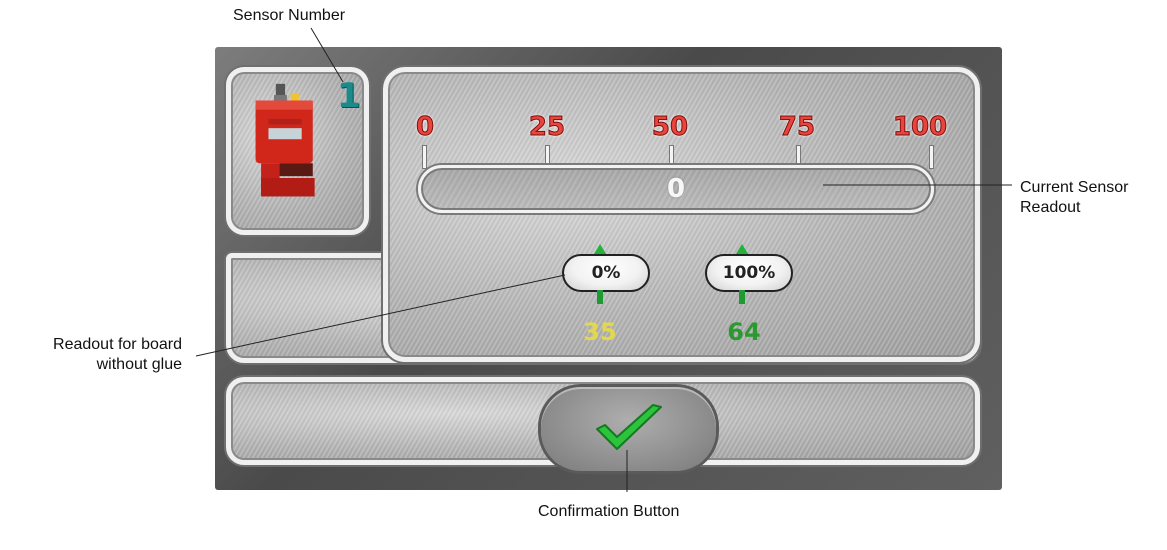 The image size is (1167, 550). I want to click on calibration-high-value: 64, so click(744, 332).